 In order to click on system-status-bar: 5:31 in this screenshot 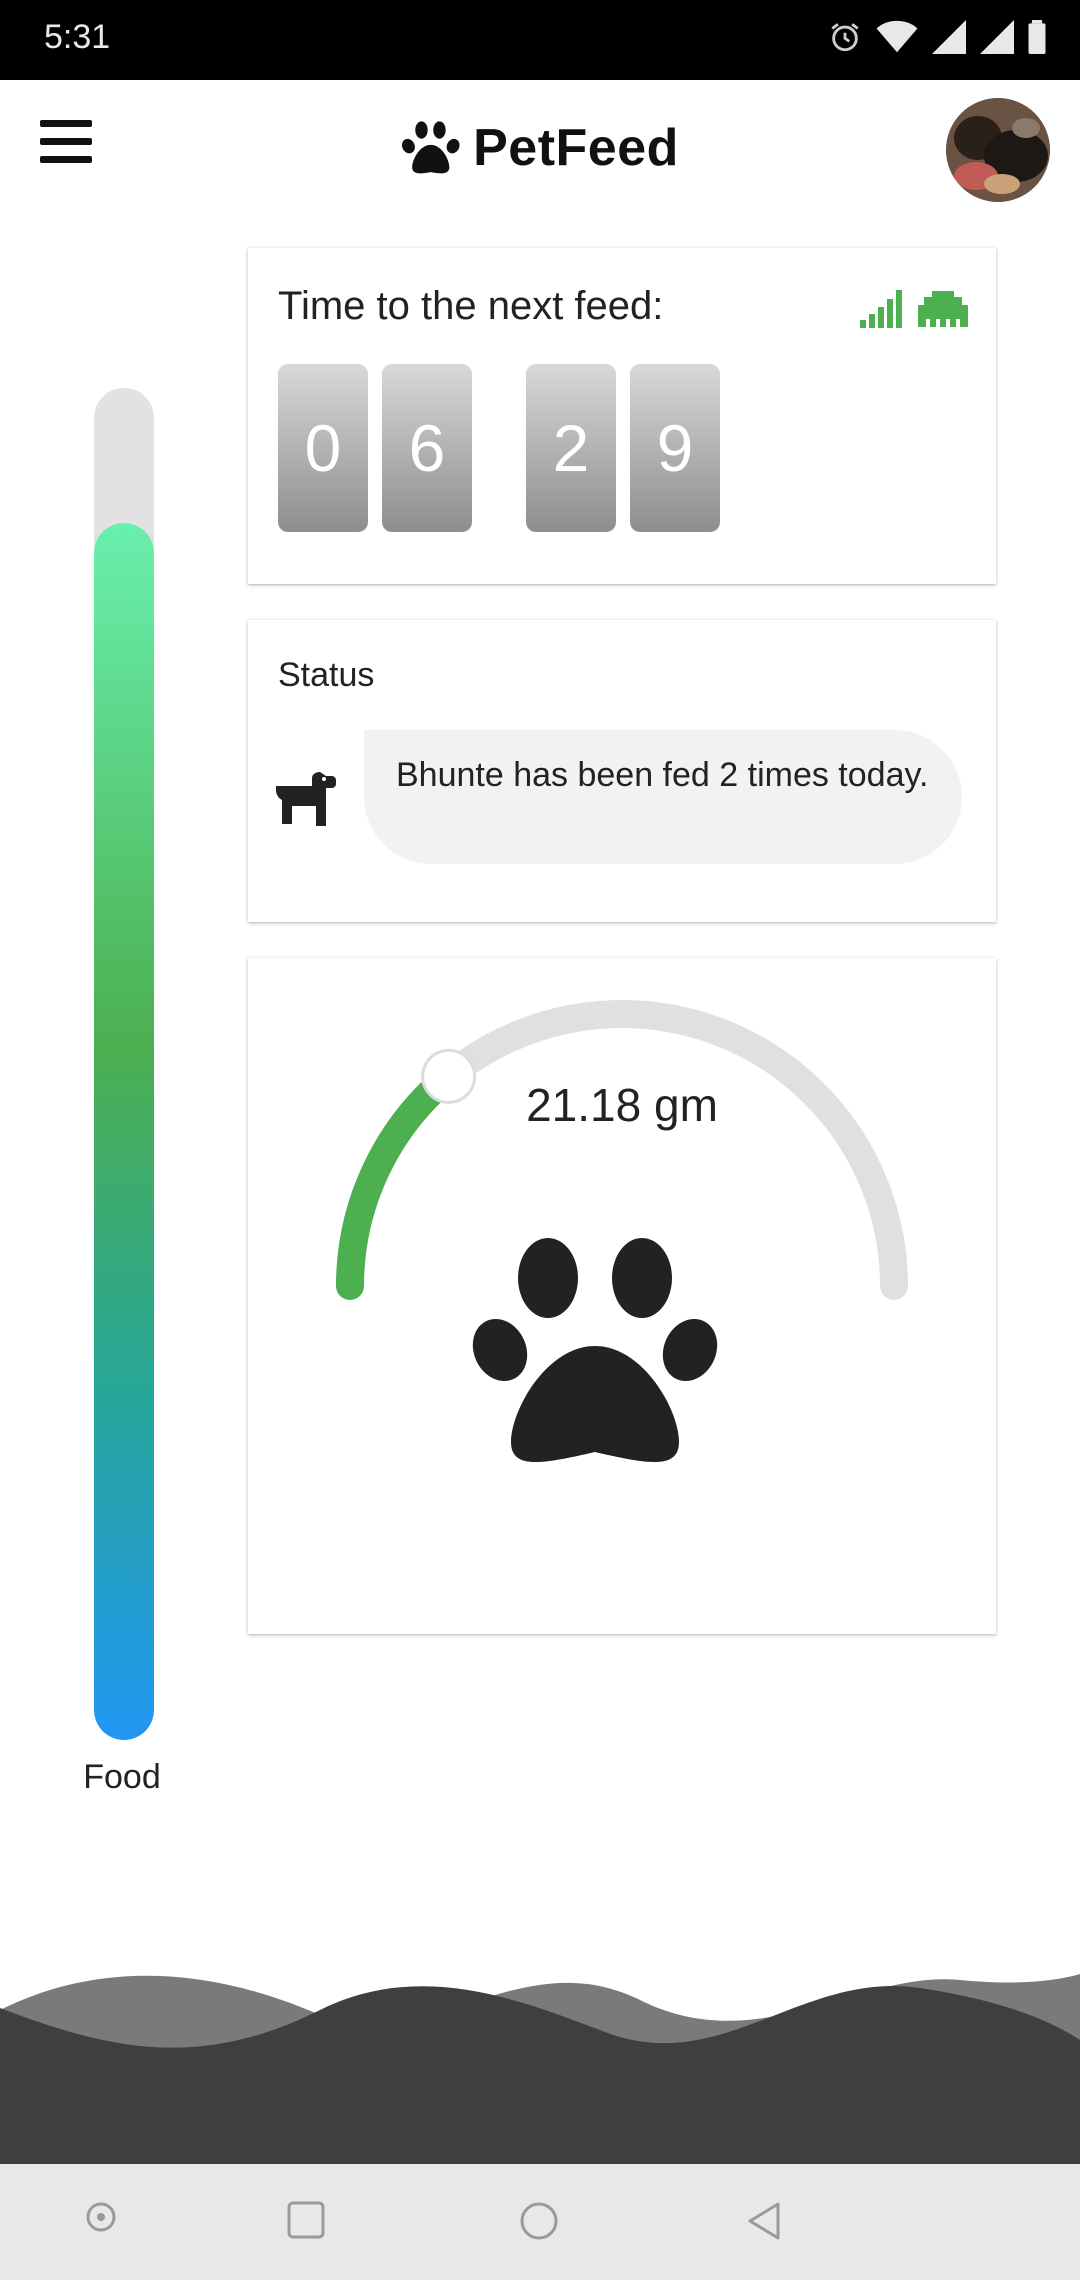, I will do `click(540, 40)`.